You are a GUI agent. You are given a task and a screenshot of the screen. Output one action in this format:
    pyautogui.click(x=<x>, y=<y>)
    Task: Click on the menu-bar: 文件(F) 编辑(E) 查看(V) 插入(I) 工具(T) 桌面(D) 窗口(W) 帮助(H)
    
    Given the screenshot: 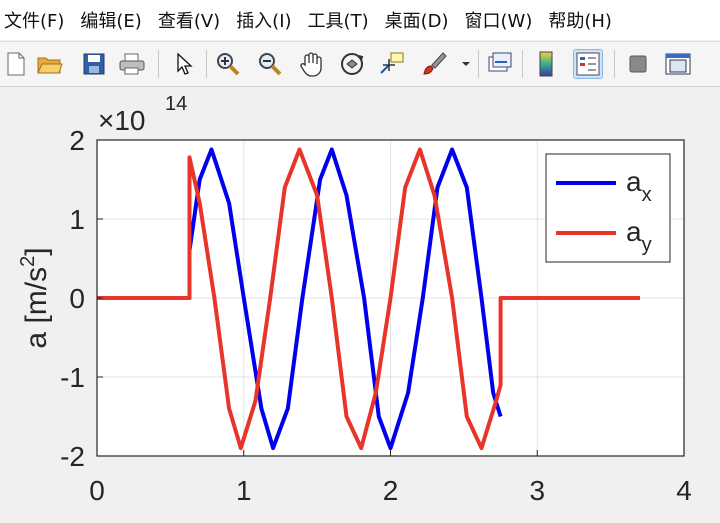 What is the action you would take?
    pyautogui.click(x=360, y=20)
    